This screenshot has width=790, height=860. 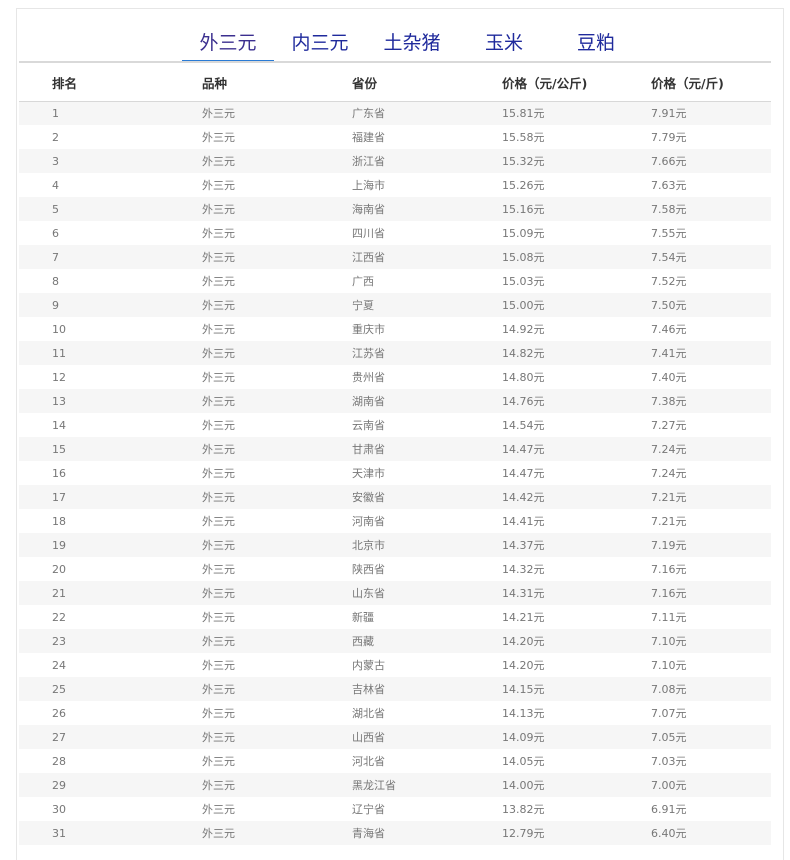 I want to click on cell-province: 江苏省, so click(x=394, y=353).